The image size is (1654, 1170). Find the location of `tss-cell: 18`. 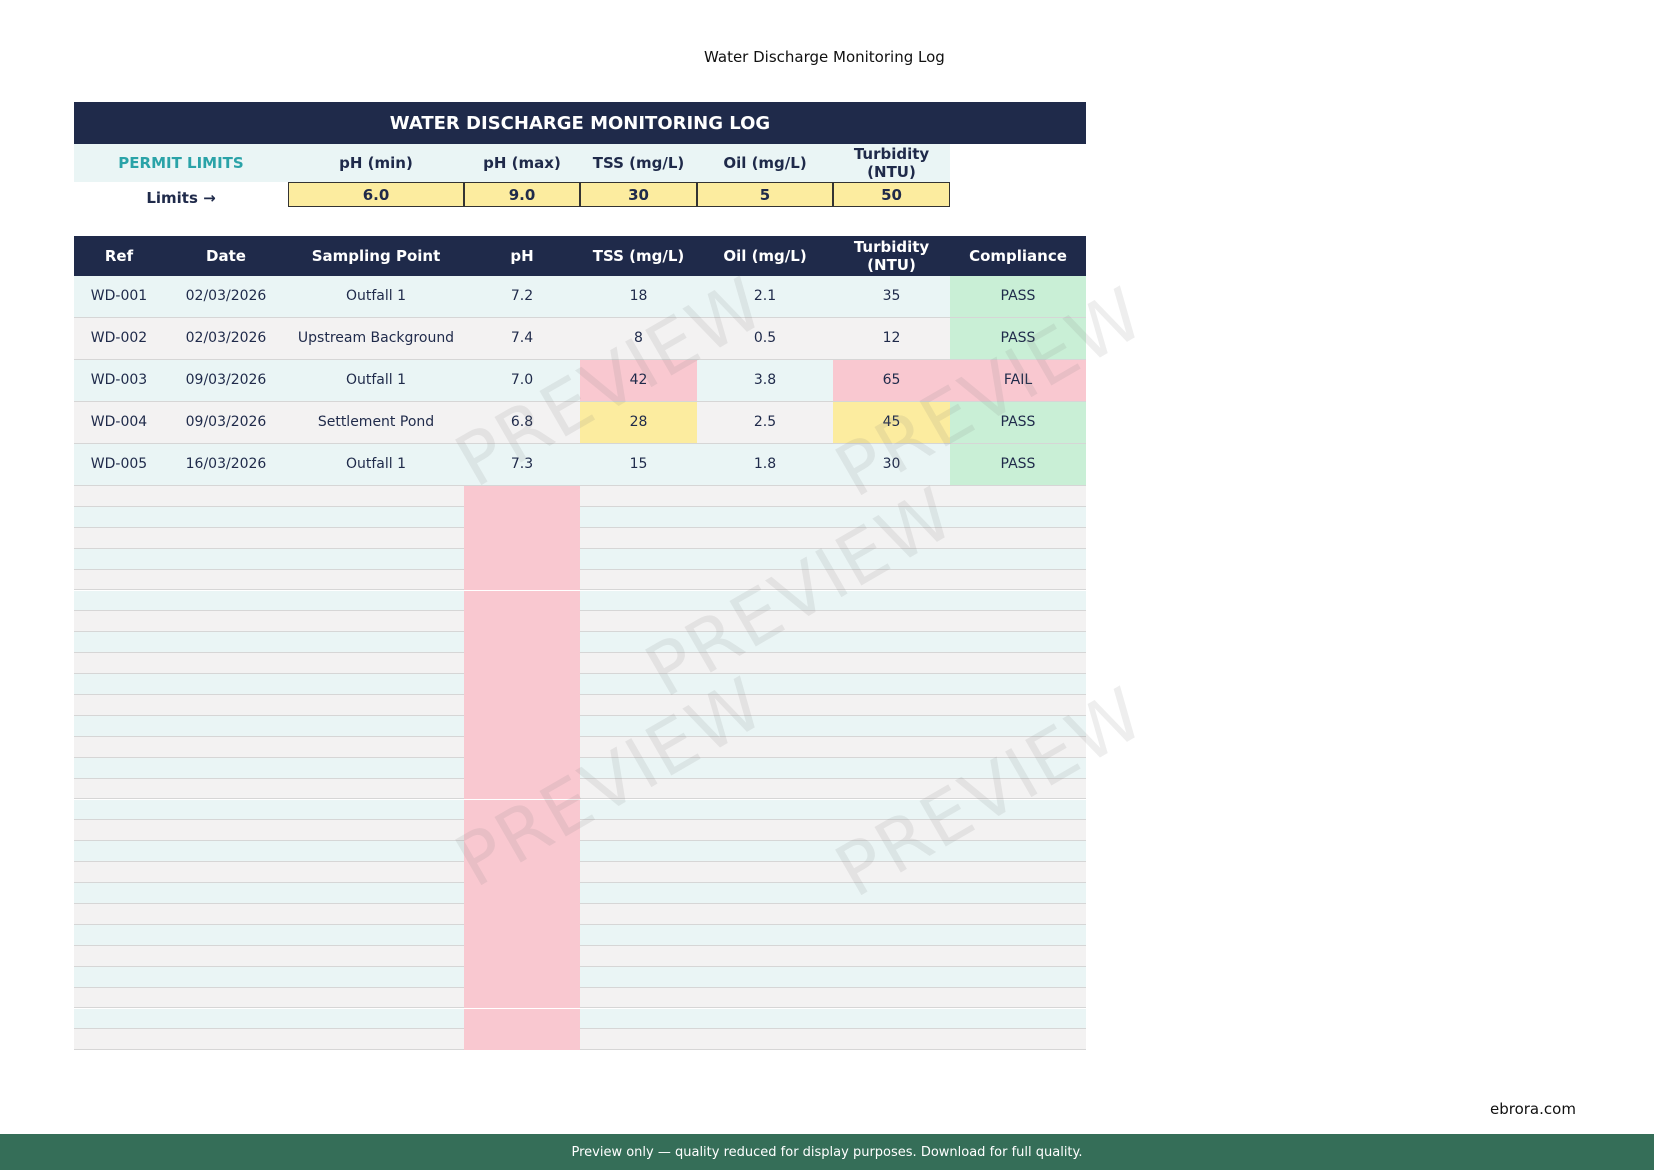

tss-cell: 18 is located at coordinates (638, 297).